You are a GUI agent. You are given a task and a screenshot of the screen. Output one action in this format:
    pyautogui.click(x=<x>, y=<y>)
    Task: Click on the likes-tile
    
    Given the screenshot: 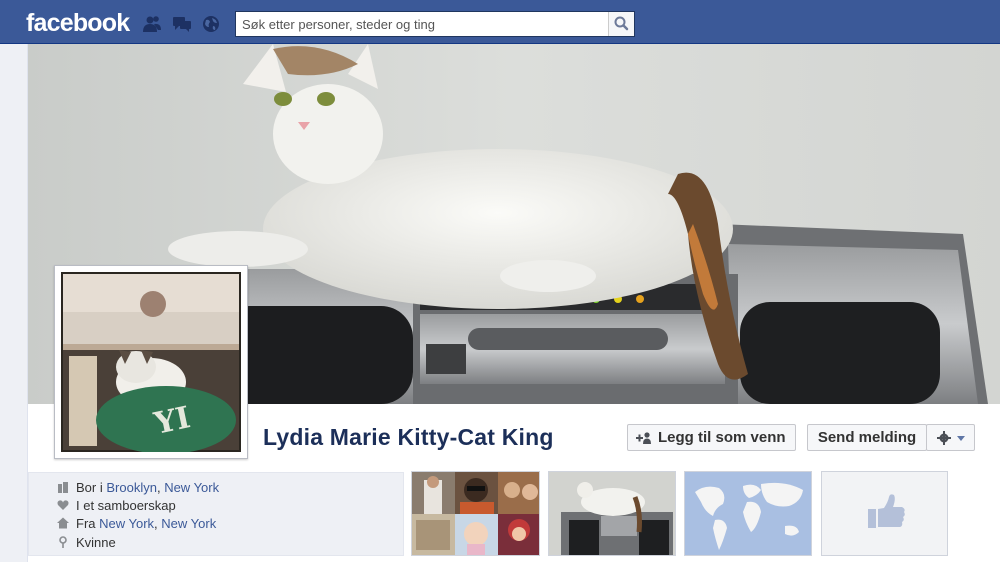 What is the action you would take?
    pyautogui.click(x=884, y=513)
    